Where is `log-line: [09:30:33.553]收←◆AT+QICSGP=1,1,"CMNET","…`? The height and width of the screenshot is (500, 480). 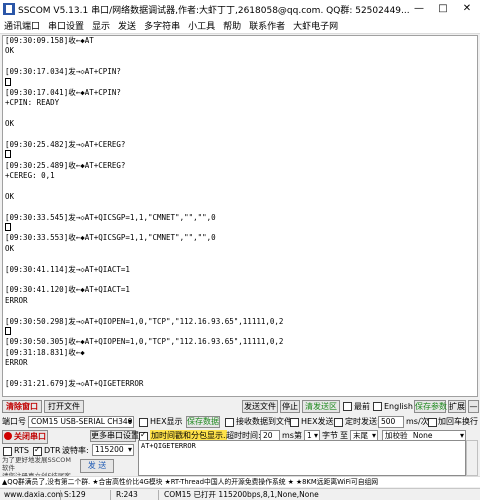 log-line: [09:30:33.553]收←◆AT+QICSGP=1,1,"CMNET","… is located at coordinates (240, 238).